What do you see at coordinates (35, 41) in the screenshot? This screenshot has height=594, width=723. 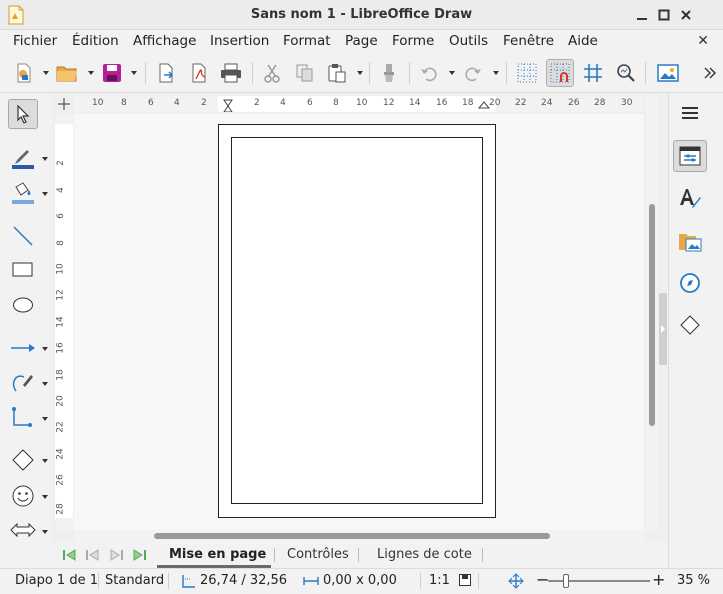 I see `menu-fichier: Fichier` at bounding box center [35, 41].